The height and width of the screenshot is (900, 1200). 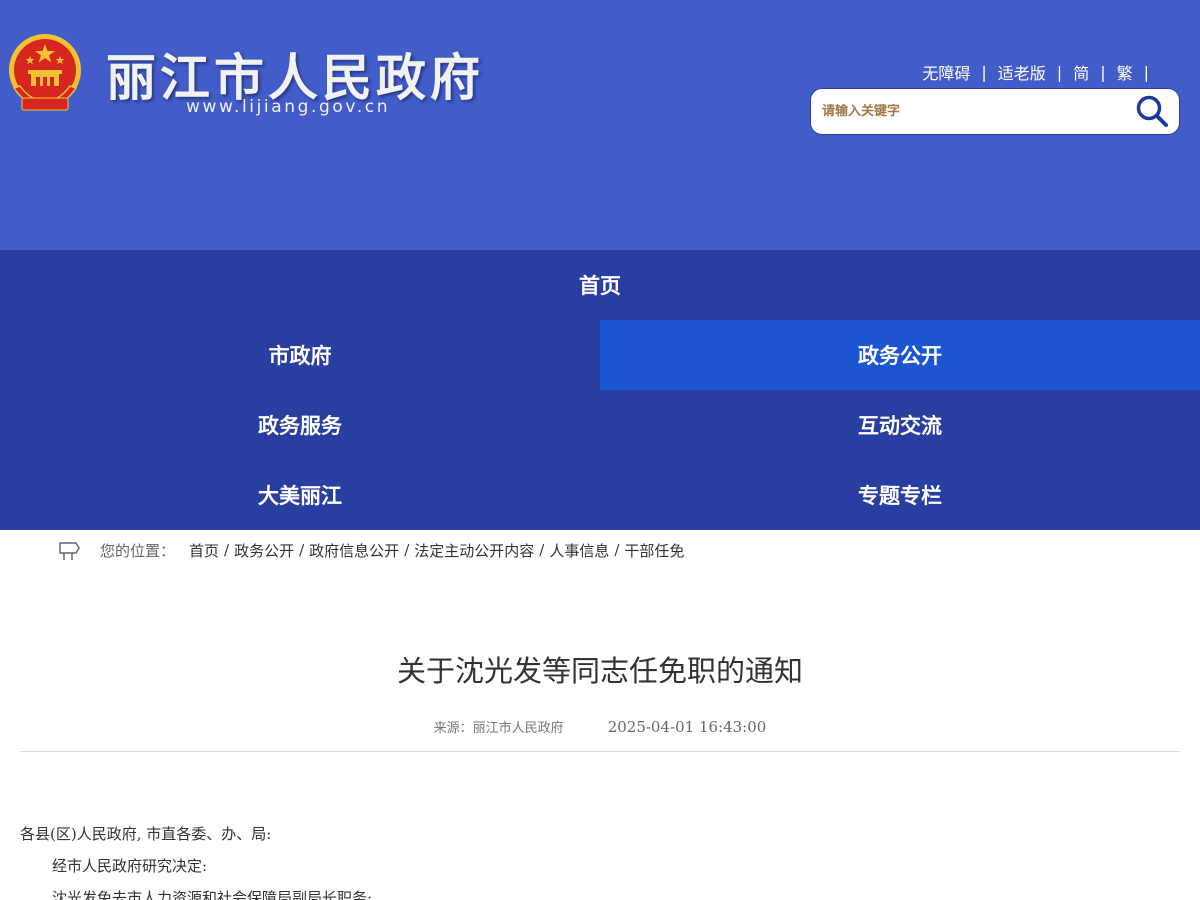 What do you see at coordinates (654, 550) in the screenshot?
I see `breadcrumb-cadre-appointments: 干部任免` at bounding box center [654, 550].